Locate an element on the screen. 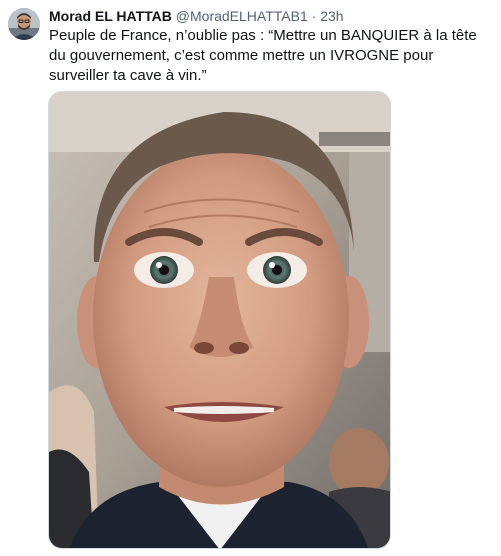 This screenshot has width=501, height=556. tweet-timestamp: 23h is located at coordinates (331, 16).